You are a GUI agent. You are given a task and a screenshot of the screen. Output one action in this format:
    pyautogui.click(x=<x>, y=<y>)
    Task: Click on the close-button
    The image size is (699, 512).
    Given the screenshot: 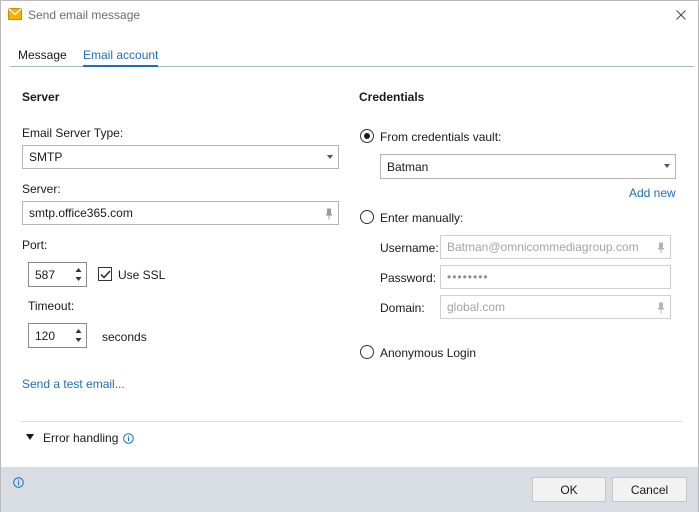 What is the action you would take?
    pyautogui.click(x=681, y=15)
    